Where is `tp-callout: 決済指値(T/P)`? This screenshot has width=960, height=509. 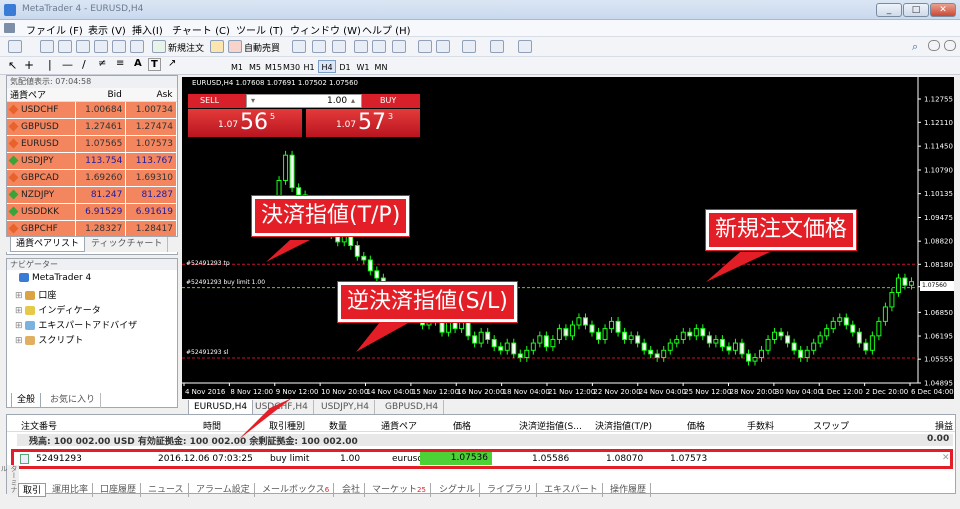 tp-callout: 決済指値(T/P) is located at coordinates (331, 216).